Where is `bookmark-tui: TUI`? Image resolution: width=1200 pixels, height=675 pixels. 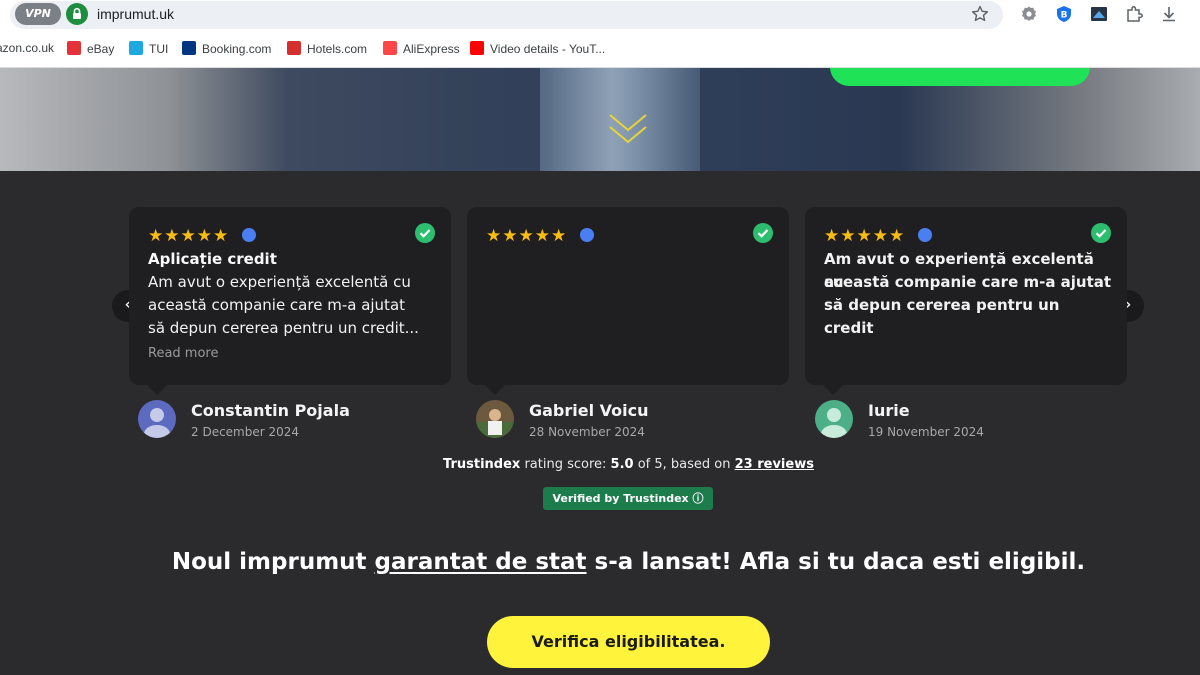
bookmark-tui: TUI is located at coordinates (148, 48).